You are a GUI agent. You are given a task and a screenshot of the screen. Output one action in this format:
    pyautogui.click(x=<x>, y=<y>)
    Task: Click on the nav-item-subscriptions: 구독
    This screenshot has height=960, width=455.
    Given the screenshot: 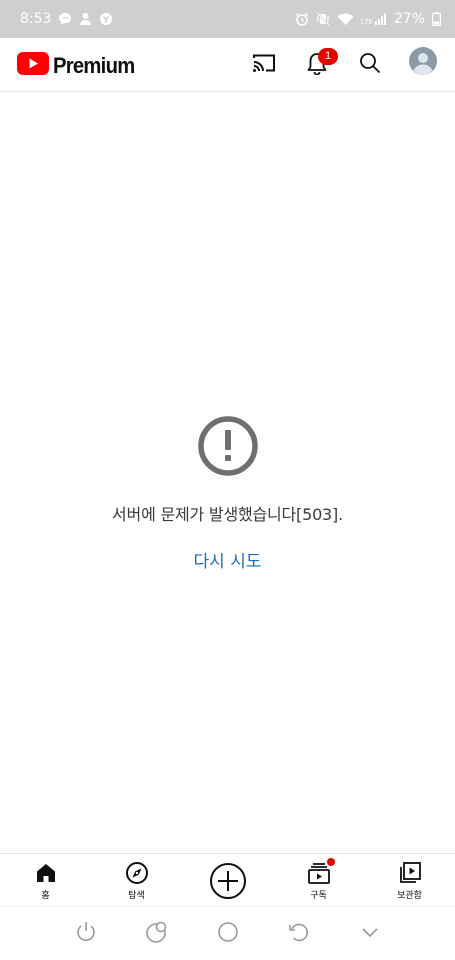 What is the action you would take?
    pyautogui.click(x=318, y=880)
    